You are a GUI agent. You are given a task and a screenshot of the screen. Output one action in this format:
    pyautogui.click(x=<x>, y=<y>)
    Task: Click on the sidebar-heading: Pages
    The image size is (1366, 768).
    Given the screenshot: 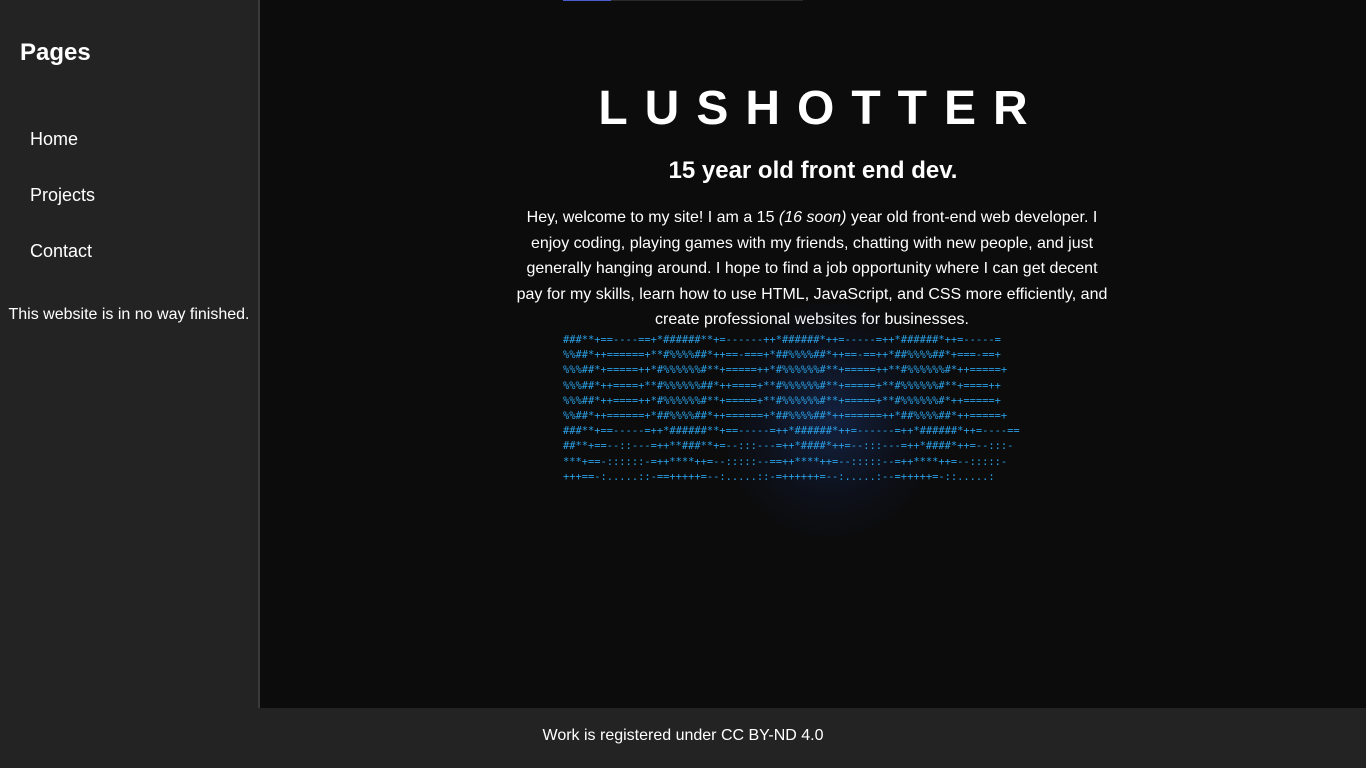 What is the action you would take?
    pyautogui.click(x=55, y=52)
    